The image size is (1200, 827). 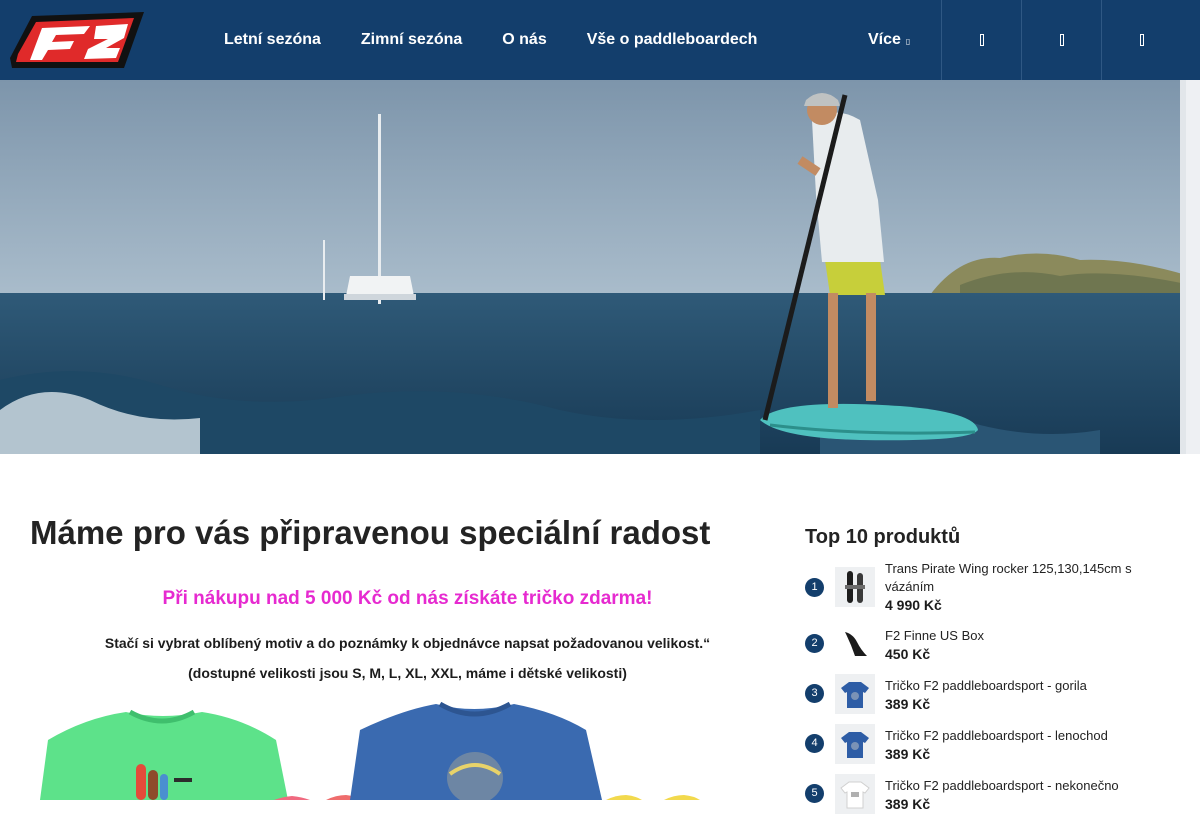 I want to click on user-button, so click(x=1061, y=40).